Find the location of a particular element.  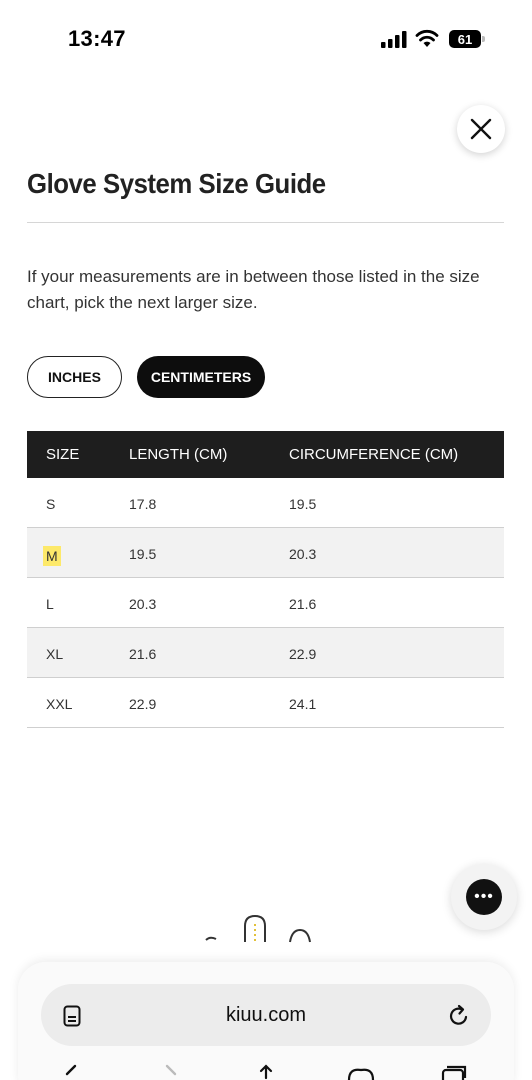

table-row: S 17.8 19.5 is located at coordinates (265, 503).